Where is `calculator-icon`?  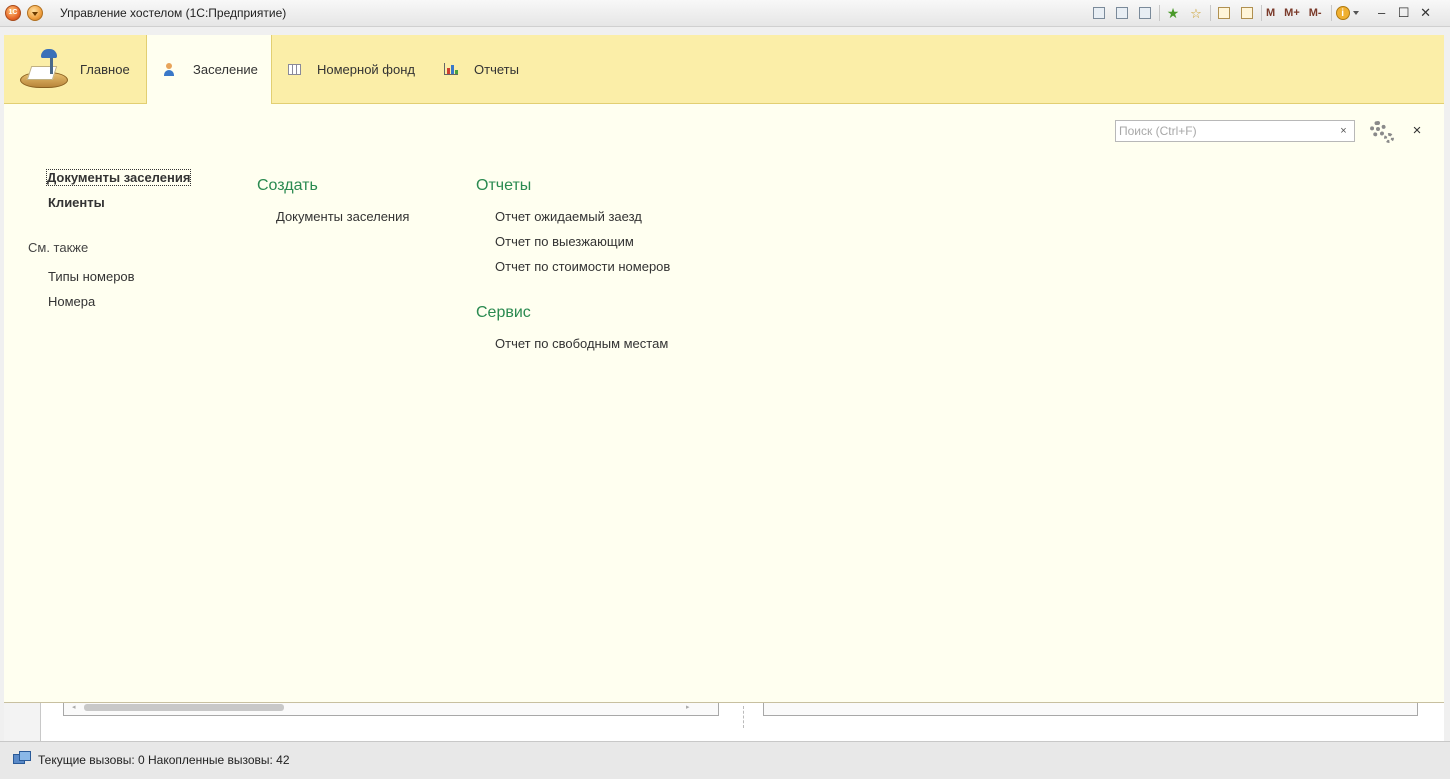 calculator-icon is located at coordinates (1224, 13).